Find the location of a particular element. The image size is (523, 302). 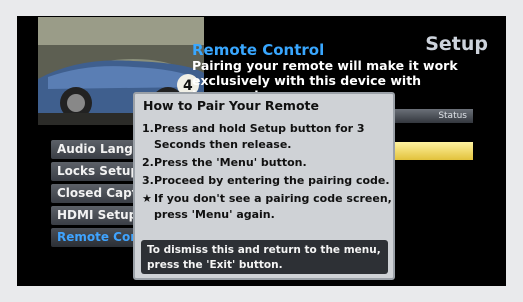

step-text: Proceed by entering the pairing code. is located at coordinates (272, 180).